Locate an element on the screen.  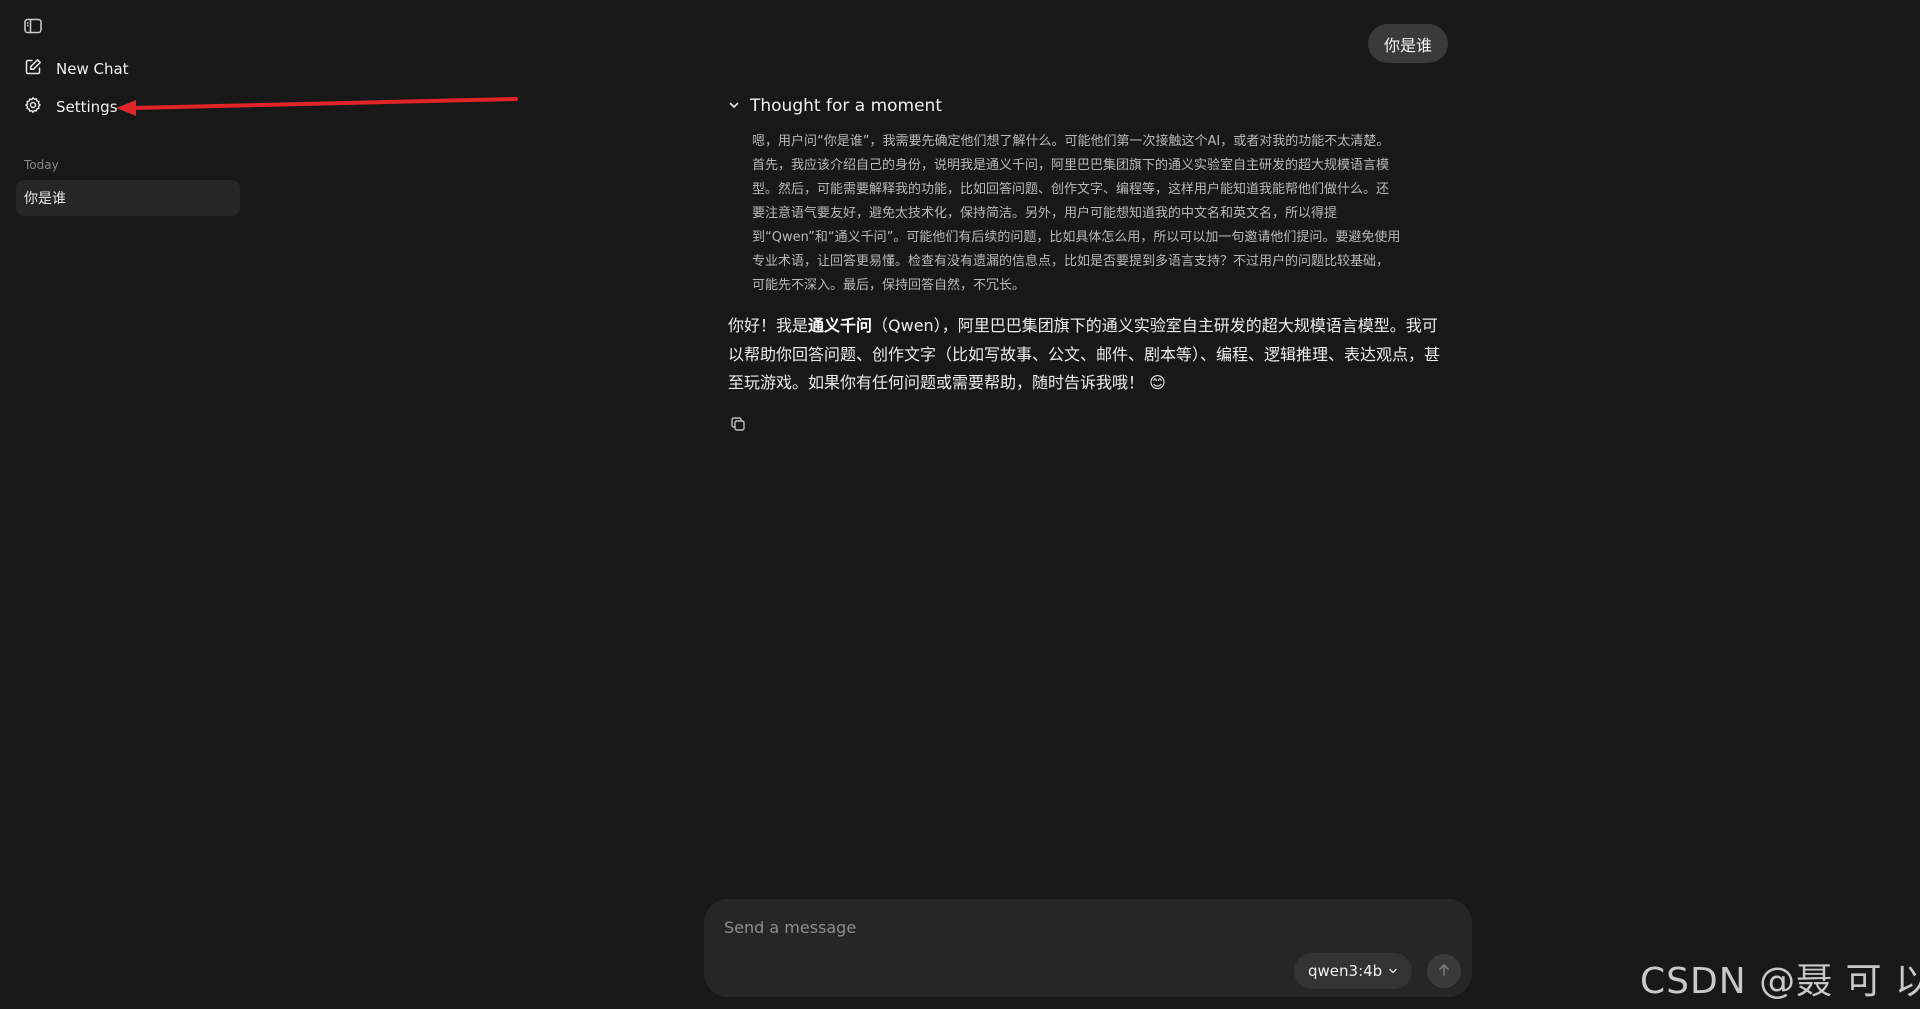
sidebar-toggle-icon is located at coordinates (33, 26).